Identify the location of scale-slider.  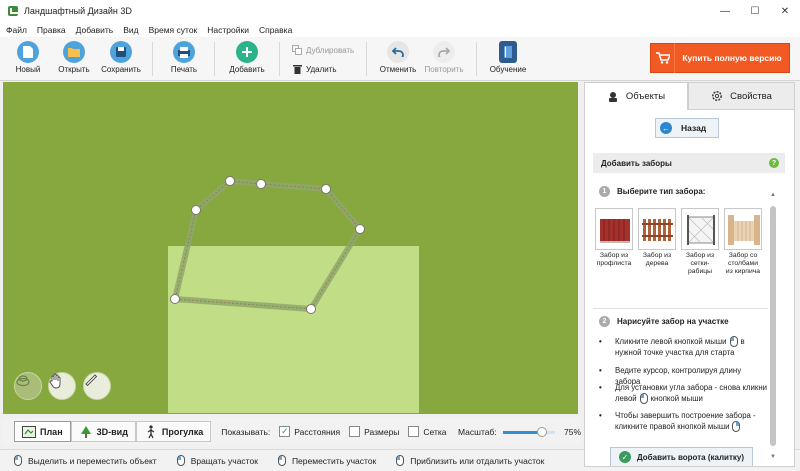
(529, 432).